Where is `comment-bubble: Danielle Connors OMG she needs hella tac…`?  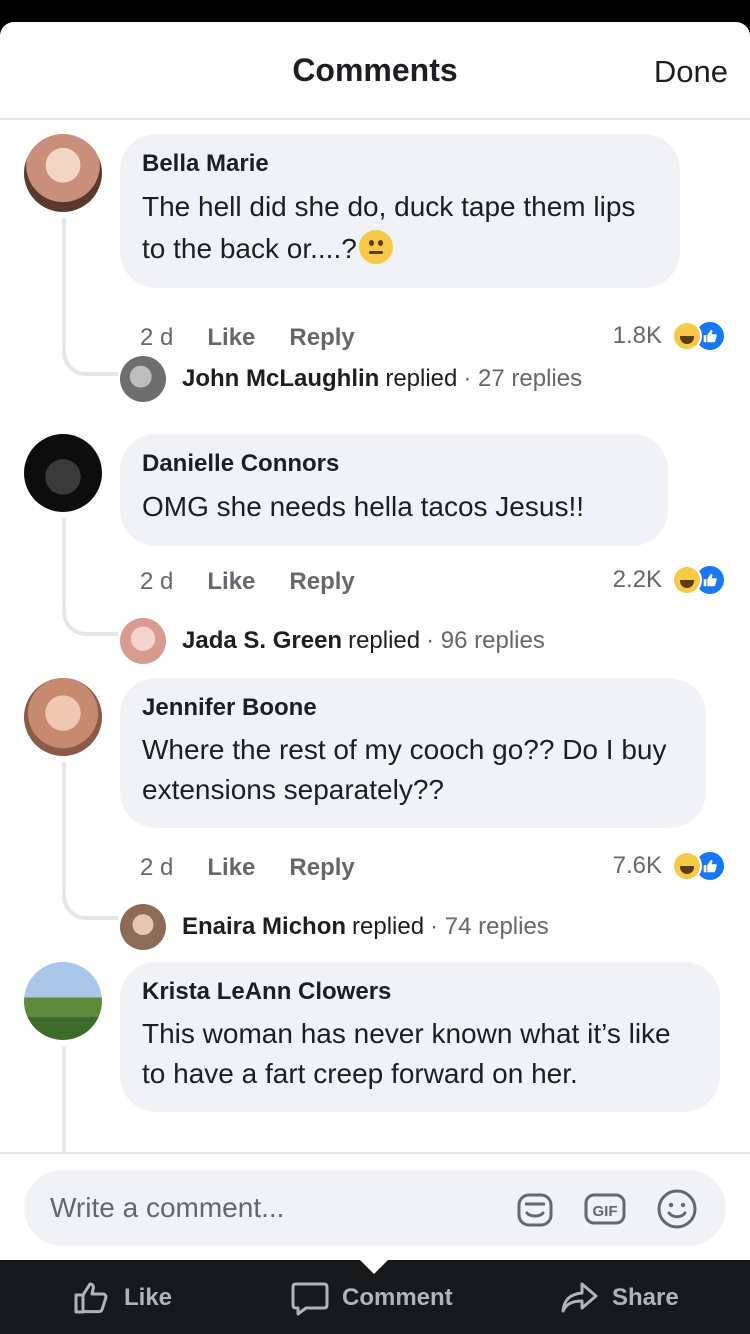
comment-bubble: Danielle Connors OMG she needs hella tac… is located at coordinates (394, 490).